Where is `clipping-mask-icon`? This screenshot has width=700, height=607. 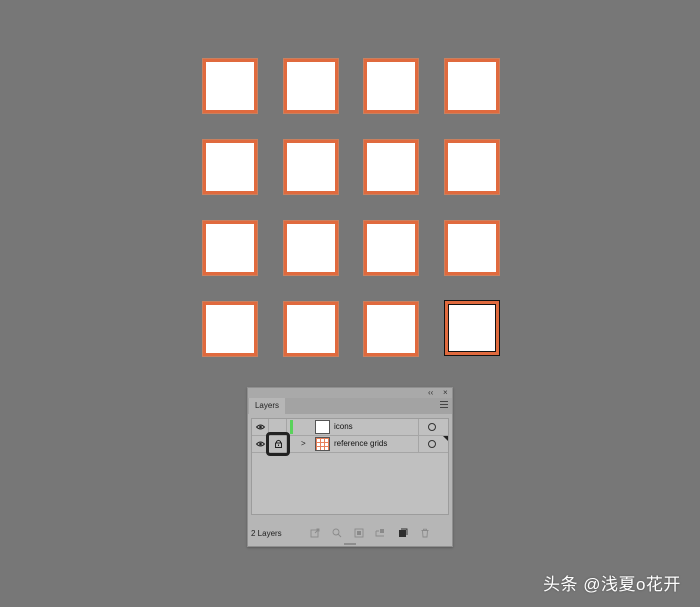 clipping-mask-icon is located at coordinates (359, 533).